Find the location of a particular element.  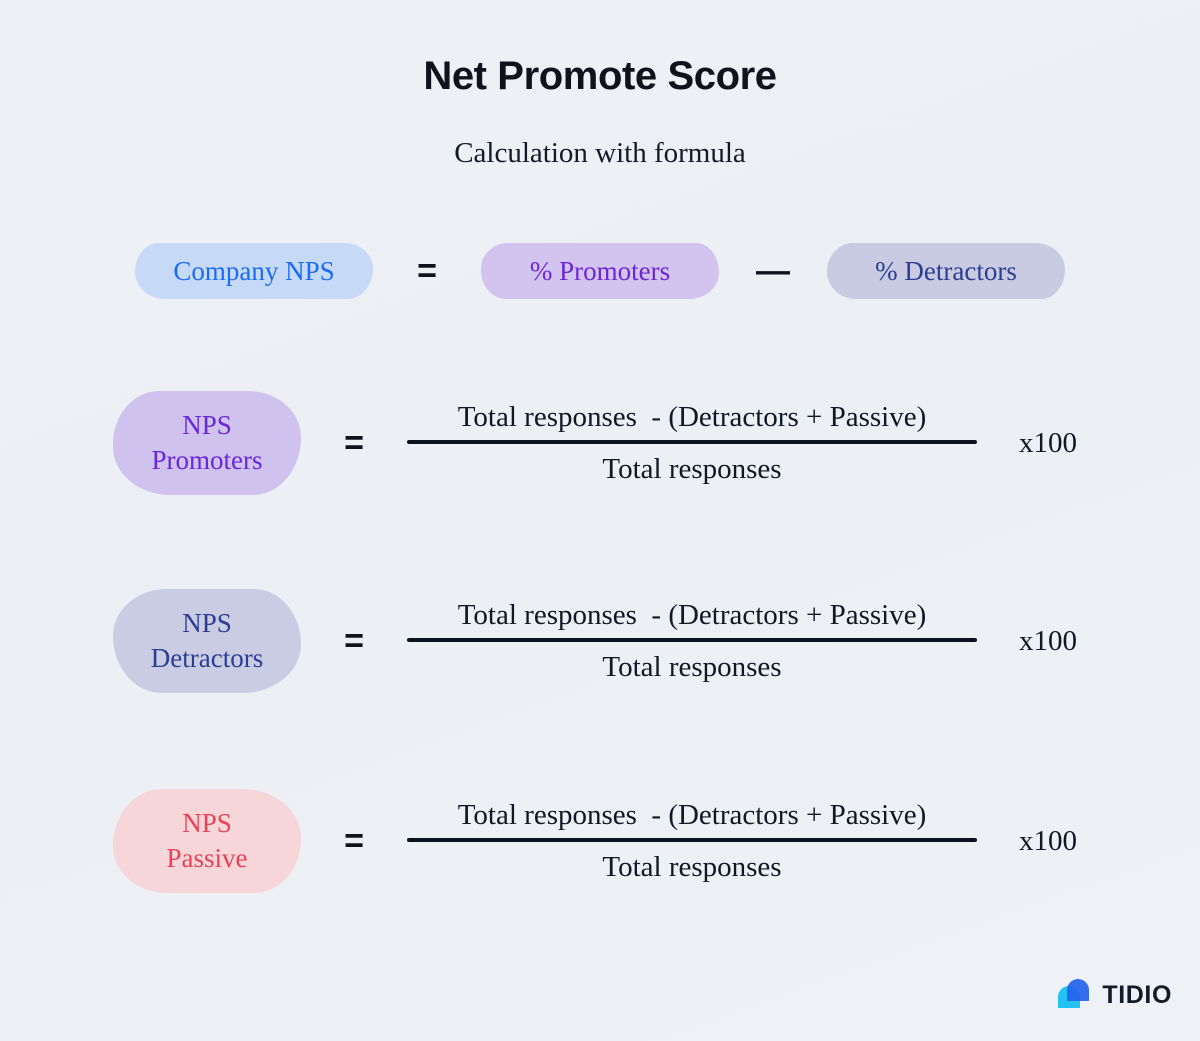

top-equation: Company NPS = % Promoters — % Detractors is located at coordinates (600, 271).